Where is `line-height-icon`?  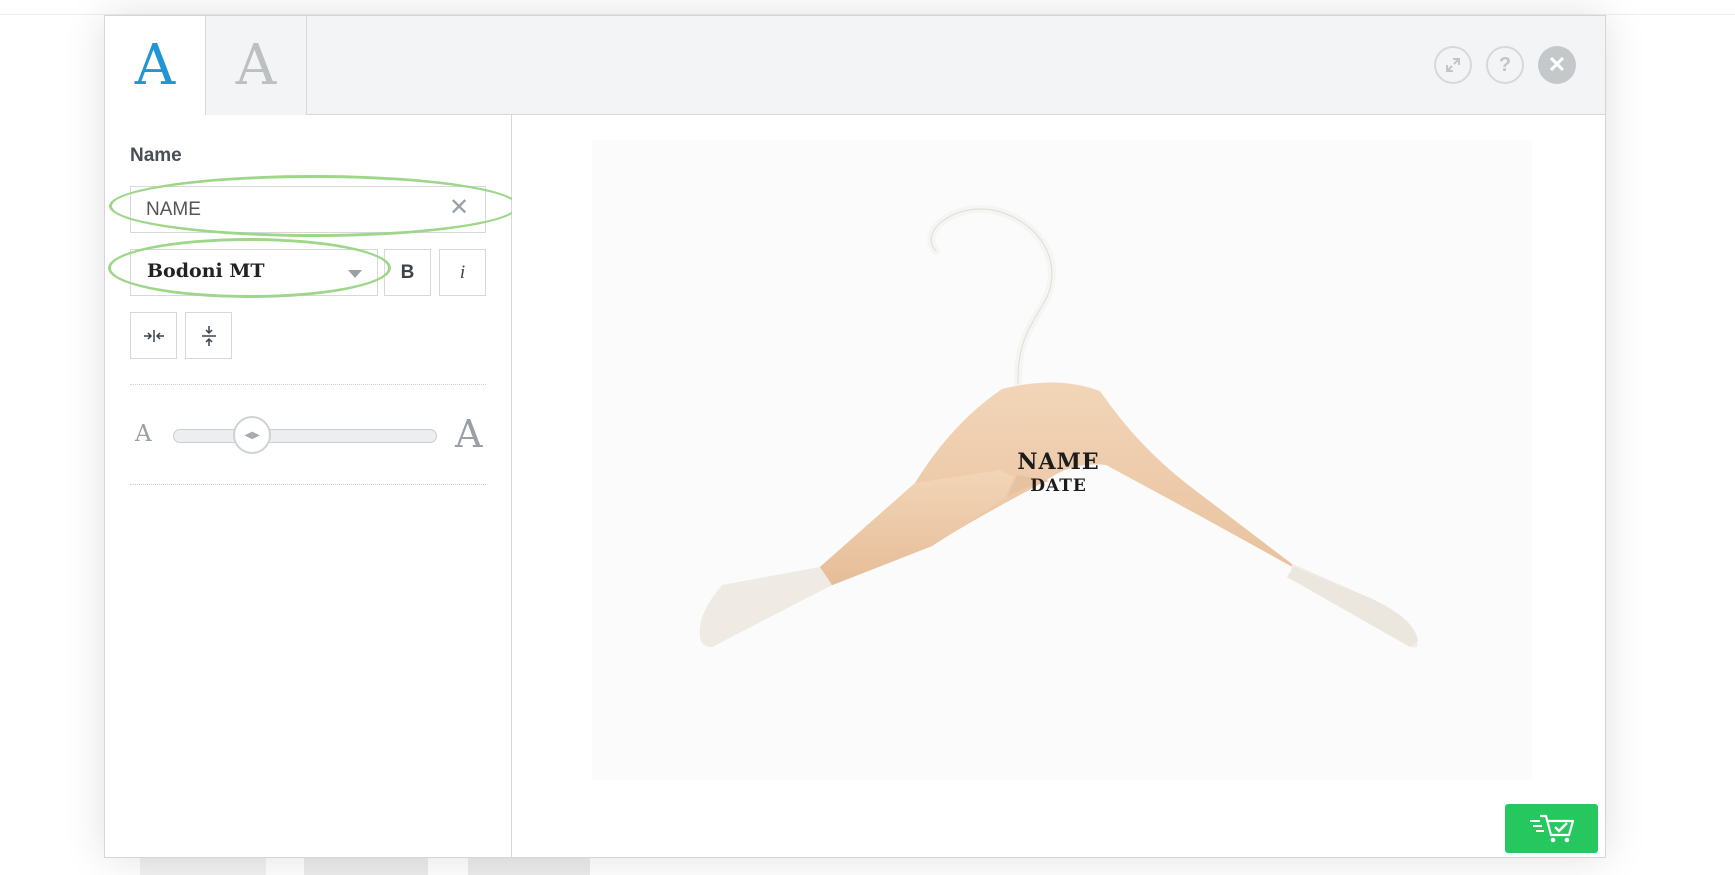 line-height-icon is located at coordinates (208, 335).